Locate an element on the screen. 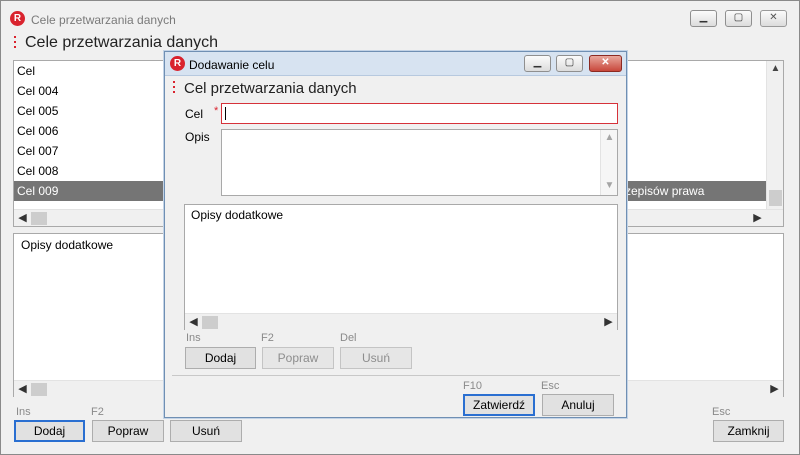 This screenshot has height=455, width=800. dialog-add-button: Dodaj is located at coordinates (220, 358).